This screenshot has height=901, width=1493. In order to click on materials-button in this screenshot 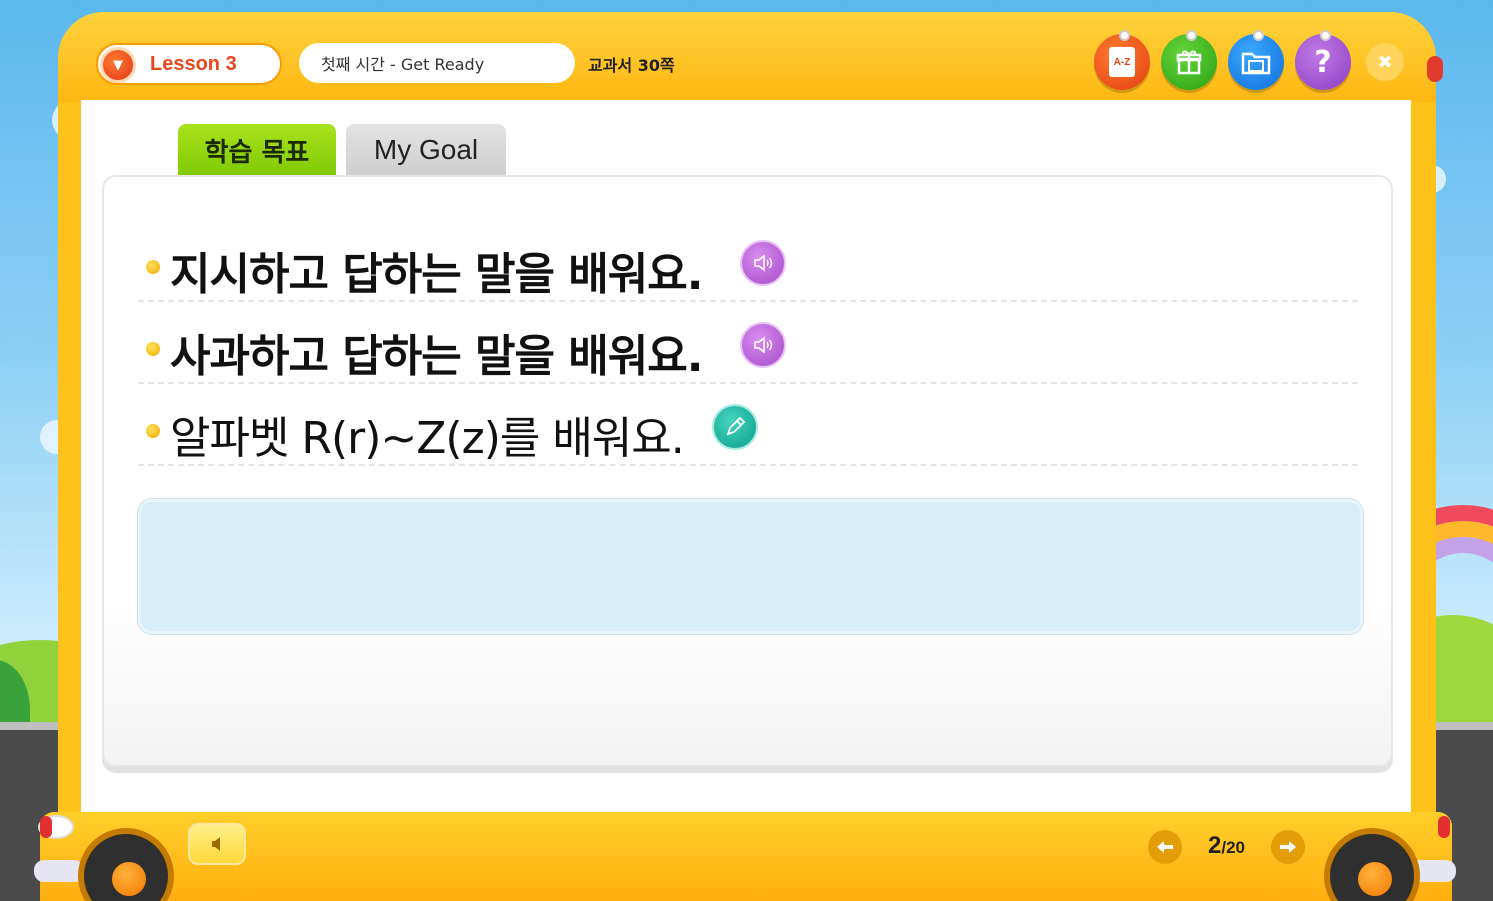, I will do `click(1256, 60)`.